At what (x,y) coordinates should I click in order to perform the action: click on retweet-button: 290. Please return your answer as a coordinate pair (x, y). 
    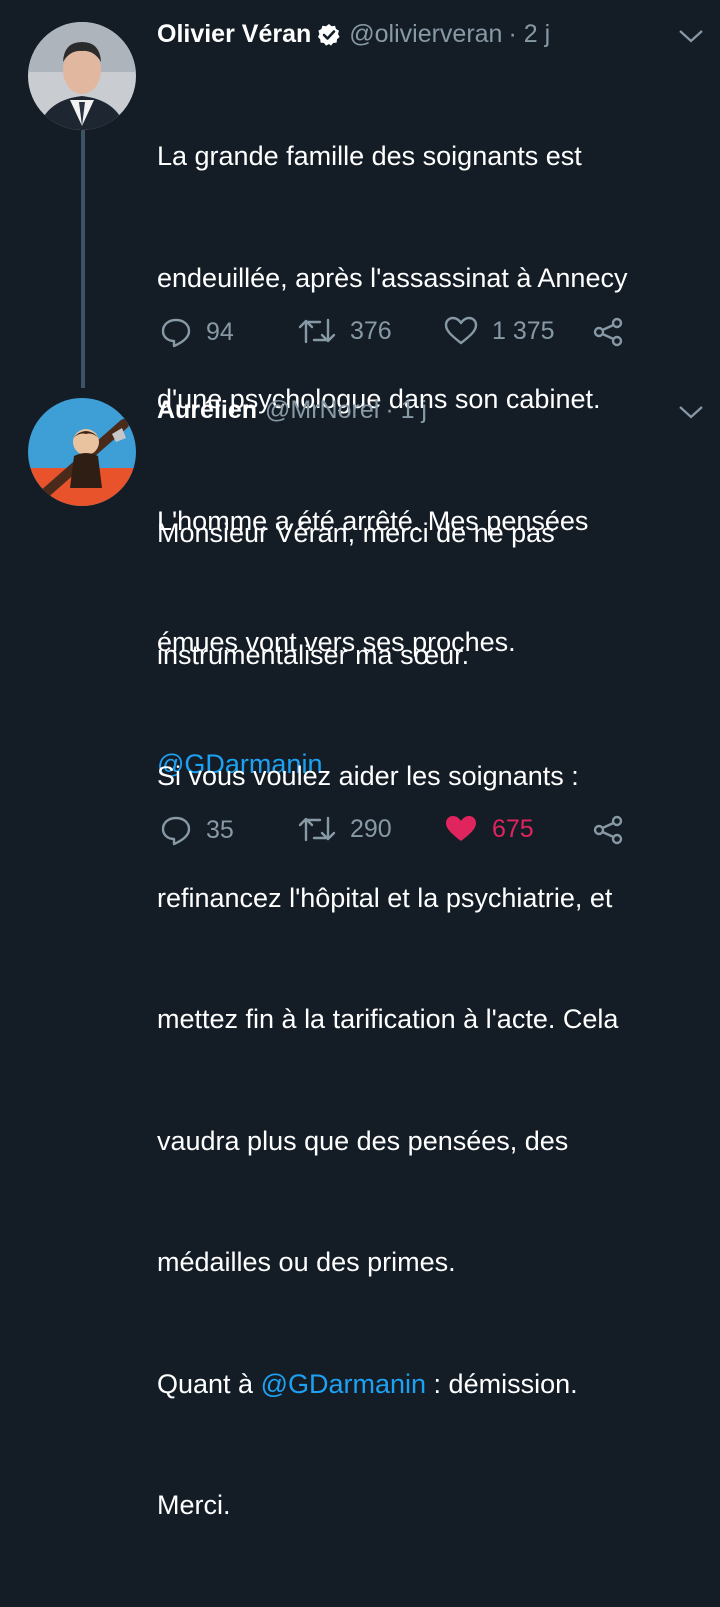
    Looking at the image, I should click on (345, 829).